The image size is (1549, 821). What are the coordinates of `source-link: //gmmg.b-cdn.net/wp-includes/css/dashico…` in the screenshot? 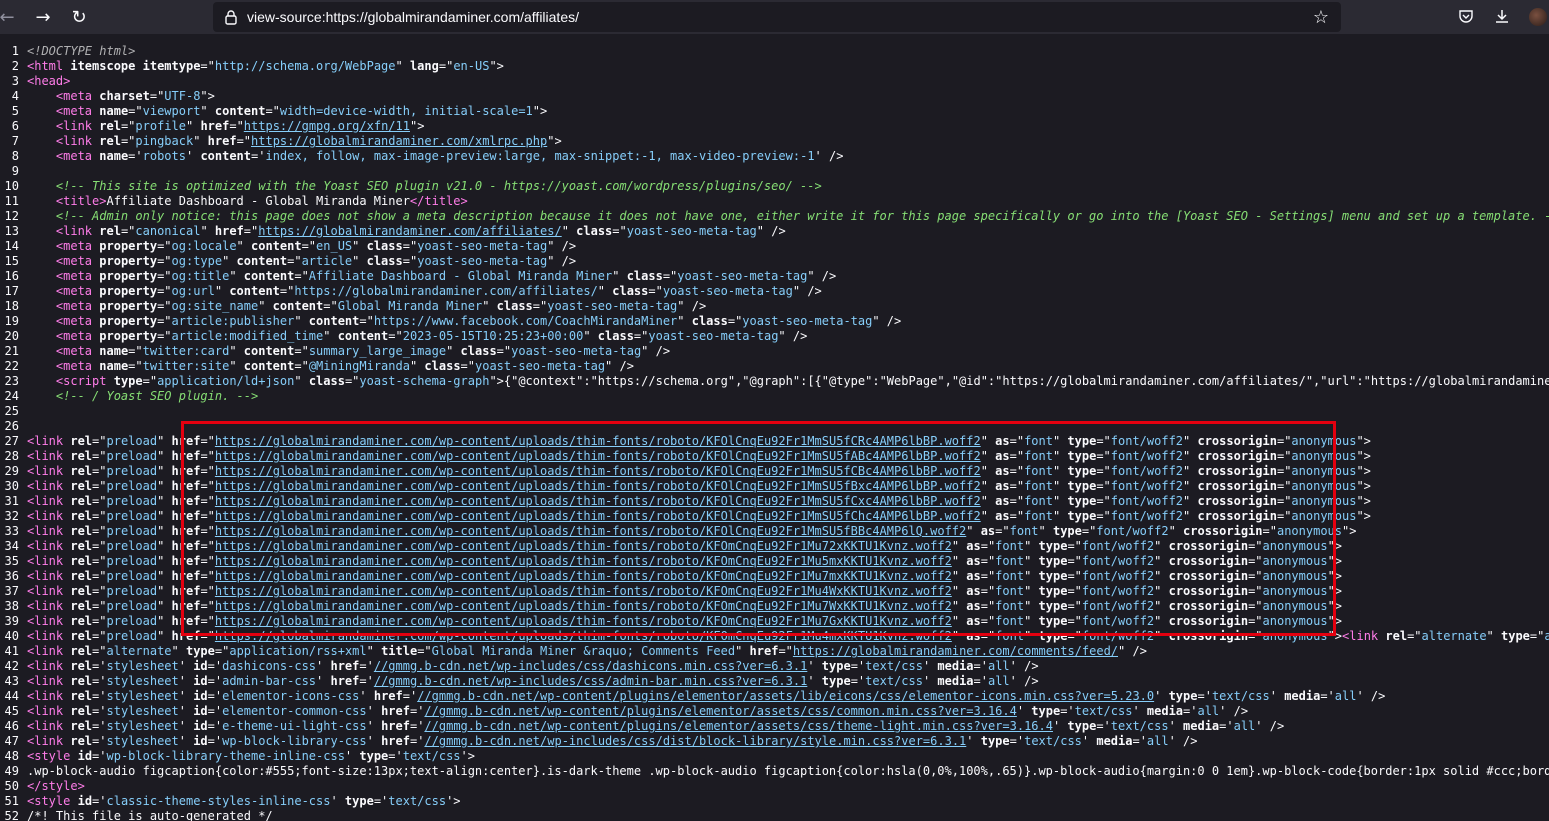 It's located at (590, 666).